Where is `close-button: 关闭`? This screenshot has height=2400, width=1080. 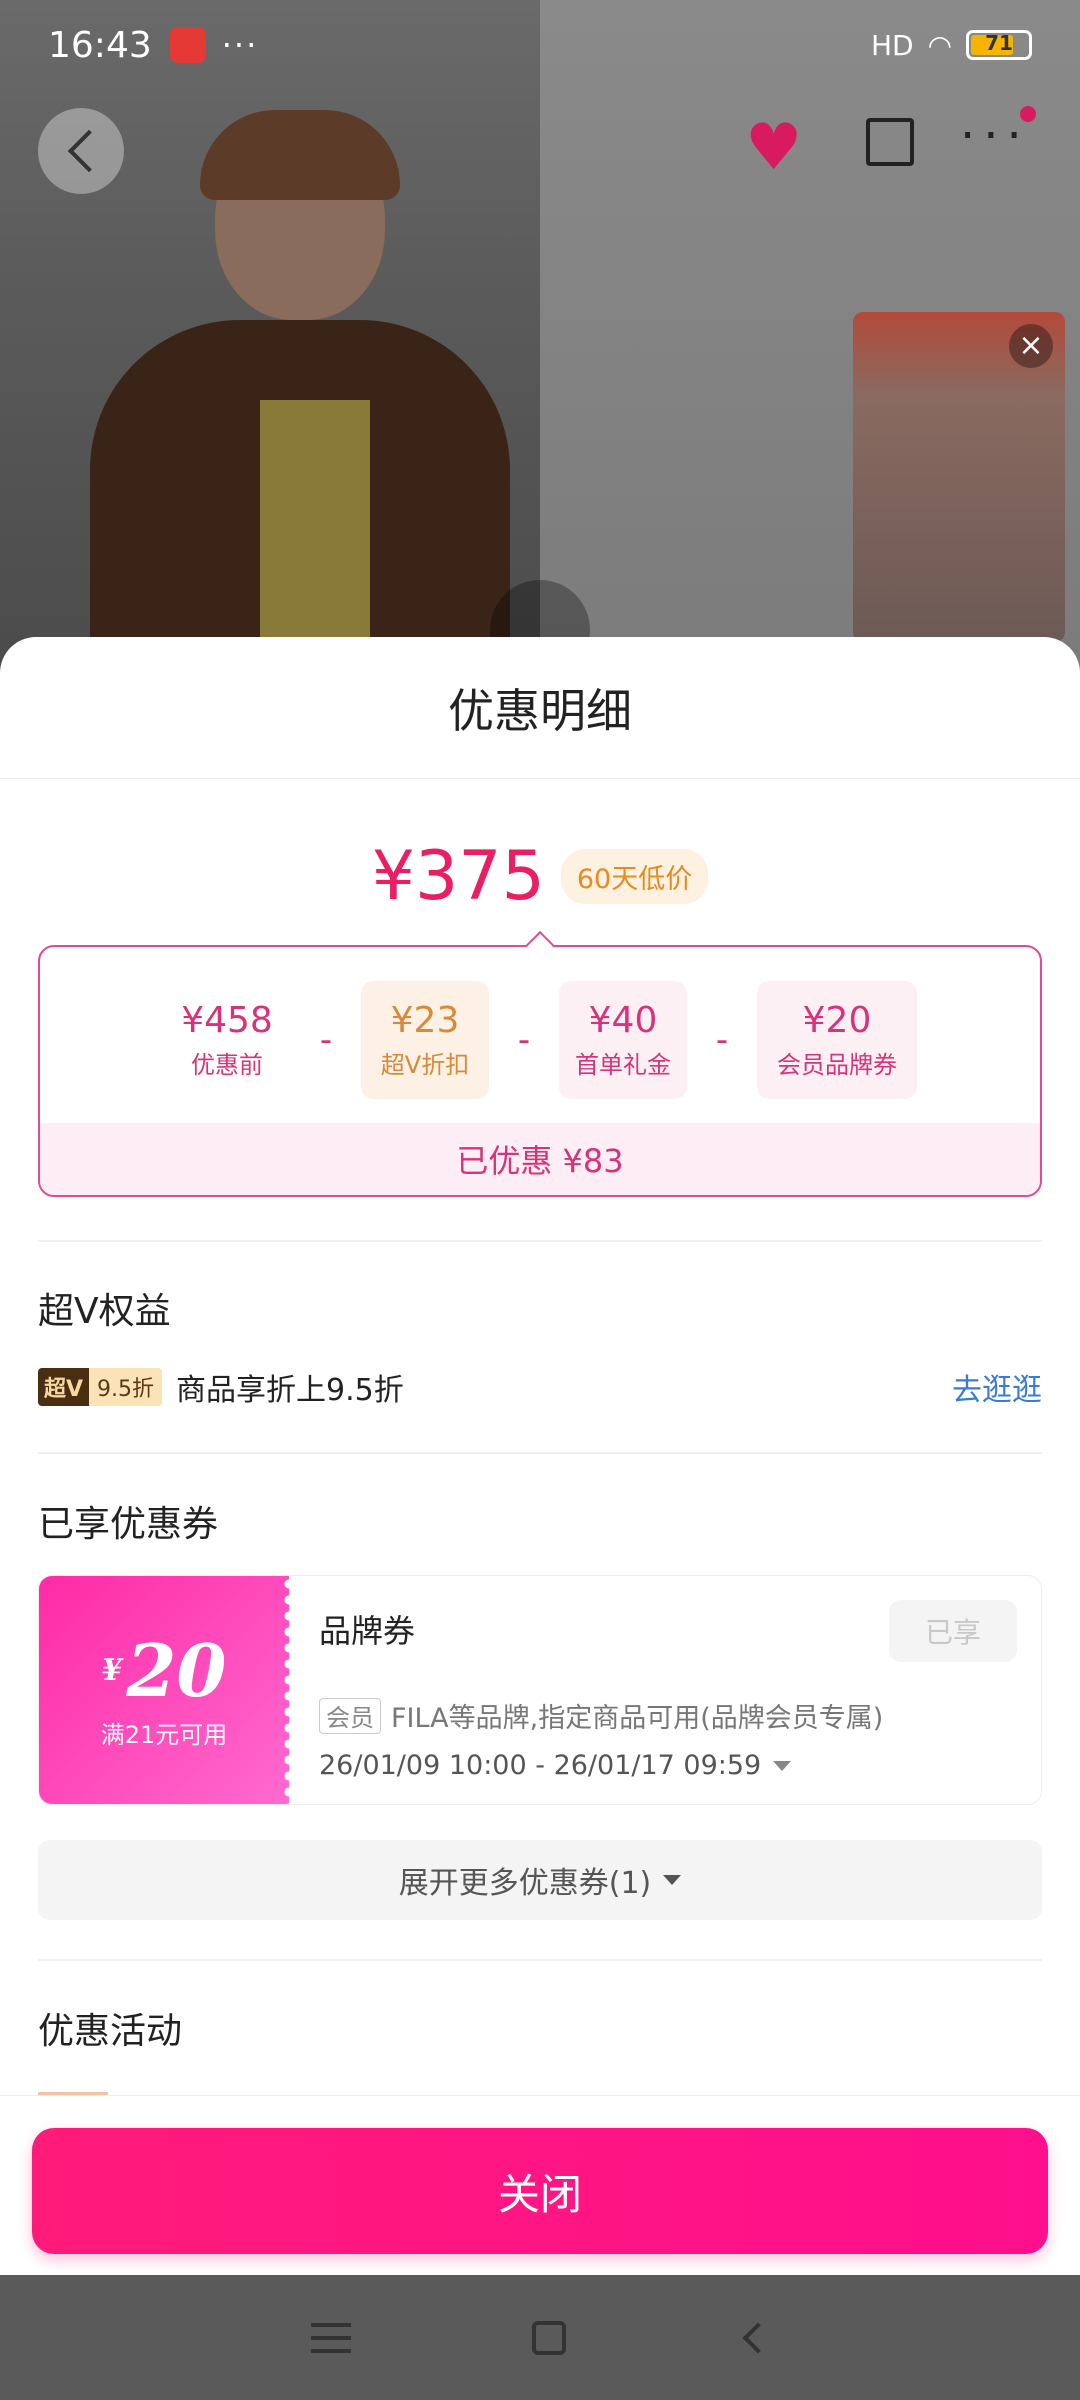 close-button: 关闭 is located at coordinates (540, 2191).